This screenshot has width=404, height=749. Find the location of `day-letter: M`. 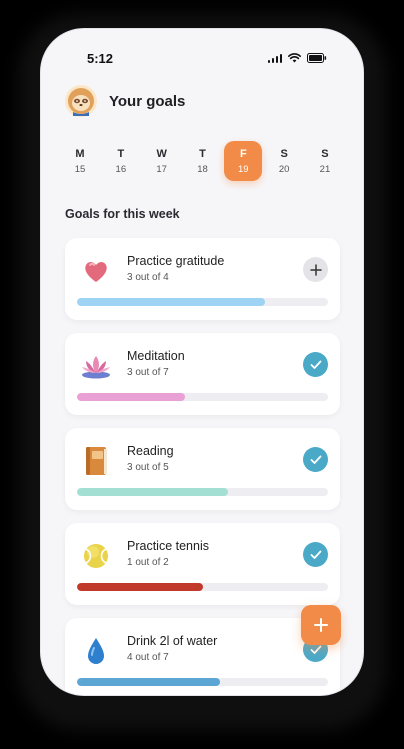

day-letter: M is located at coordinates (80, 153).